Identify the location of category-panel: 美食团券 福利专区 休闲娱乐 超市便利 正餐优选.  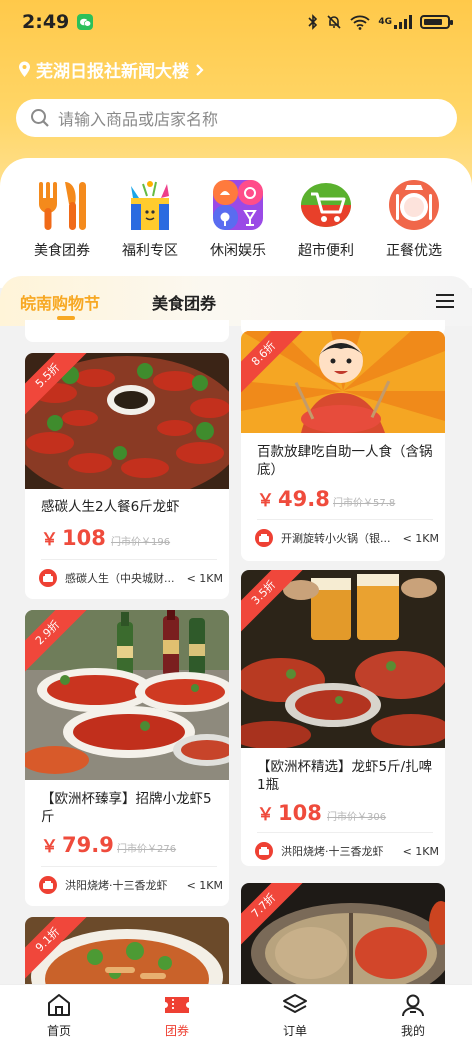
(236, 223).